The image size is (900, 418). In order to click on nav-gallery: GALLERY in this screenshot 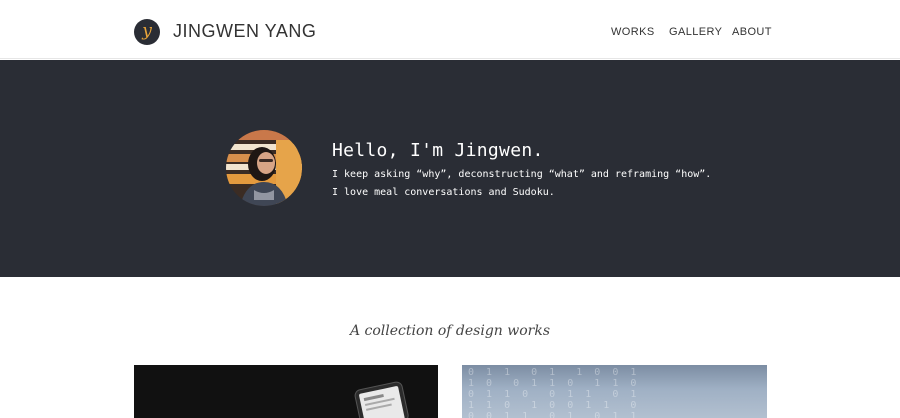, I will do `click(695, 32)`.